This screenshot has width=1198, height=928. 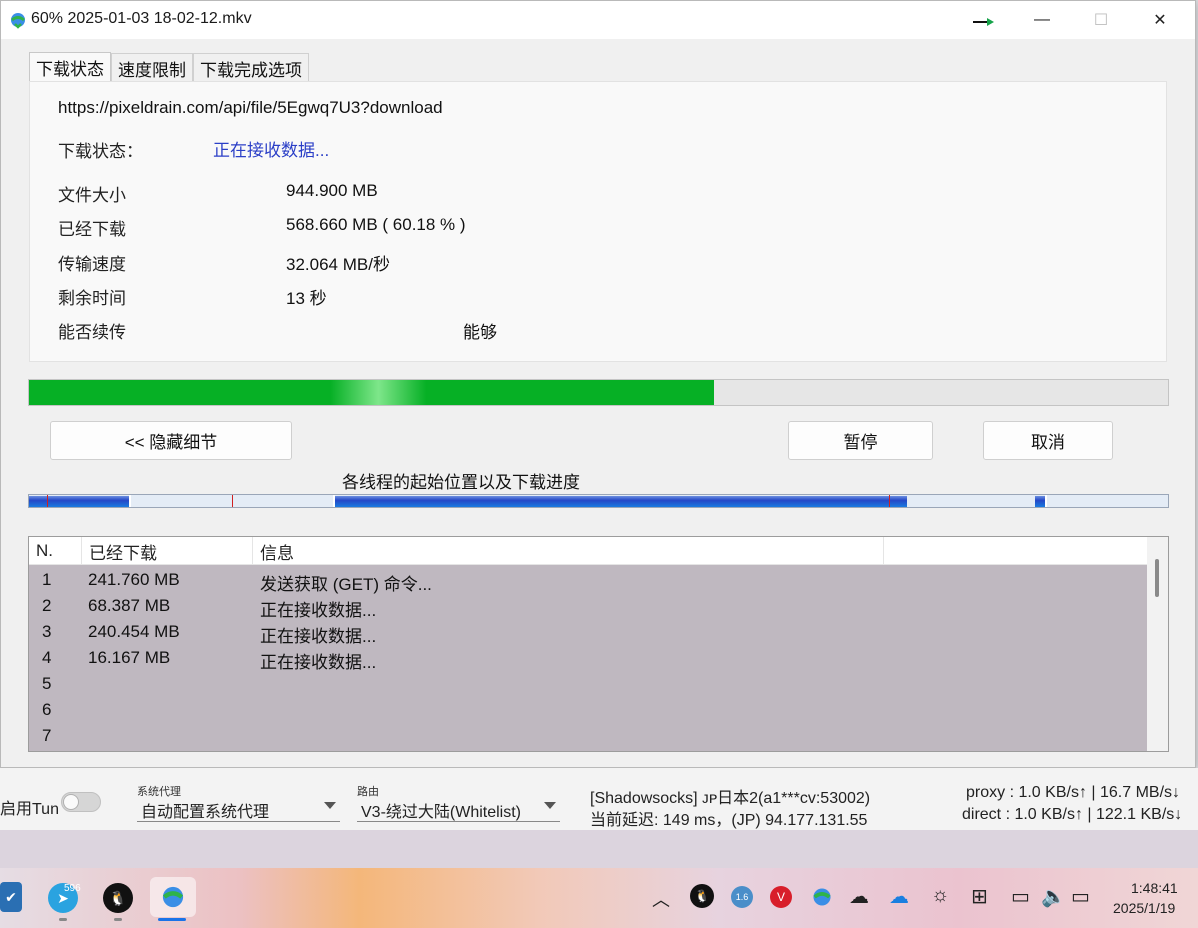 I want to click on hide-details-button: << 隐藏细节, so click(x=171, y=440).